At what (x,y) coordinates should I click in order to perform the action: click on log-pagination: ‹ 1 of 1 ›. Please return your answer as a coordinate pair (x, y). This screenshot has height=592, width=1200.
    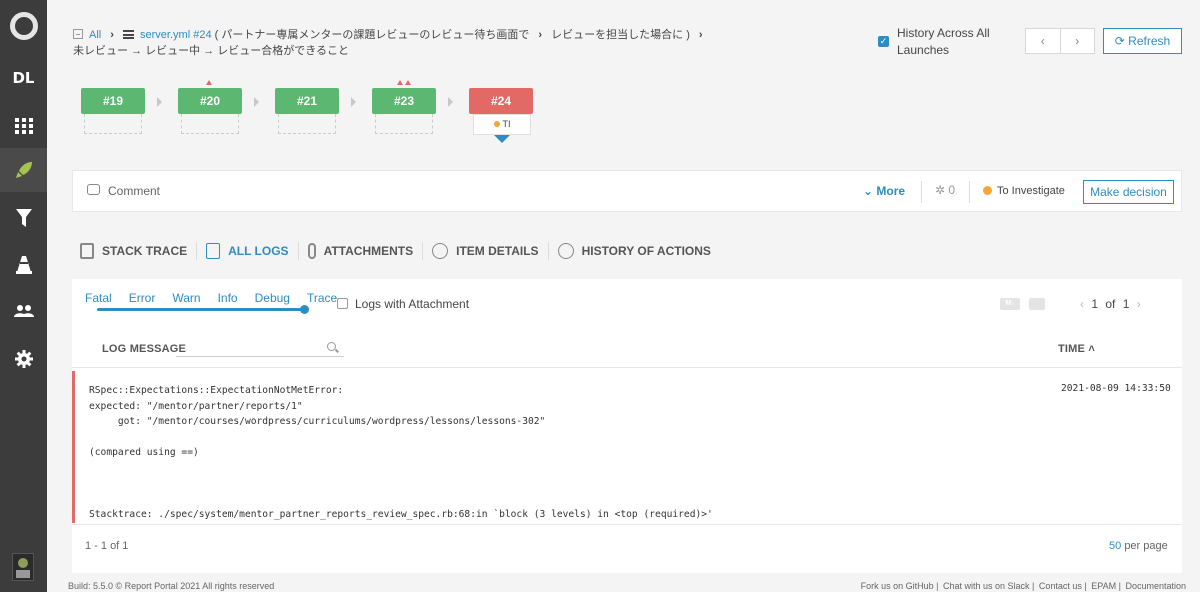
    Looking at the image, I should click on (1110, 304).